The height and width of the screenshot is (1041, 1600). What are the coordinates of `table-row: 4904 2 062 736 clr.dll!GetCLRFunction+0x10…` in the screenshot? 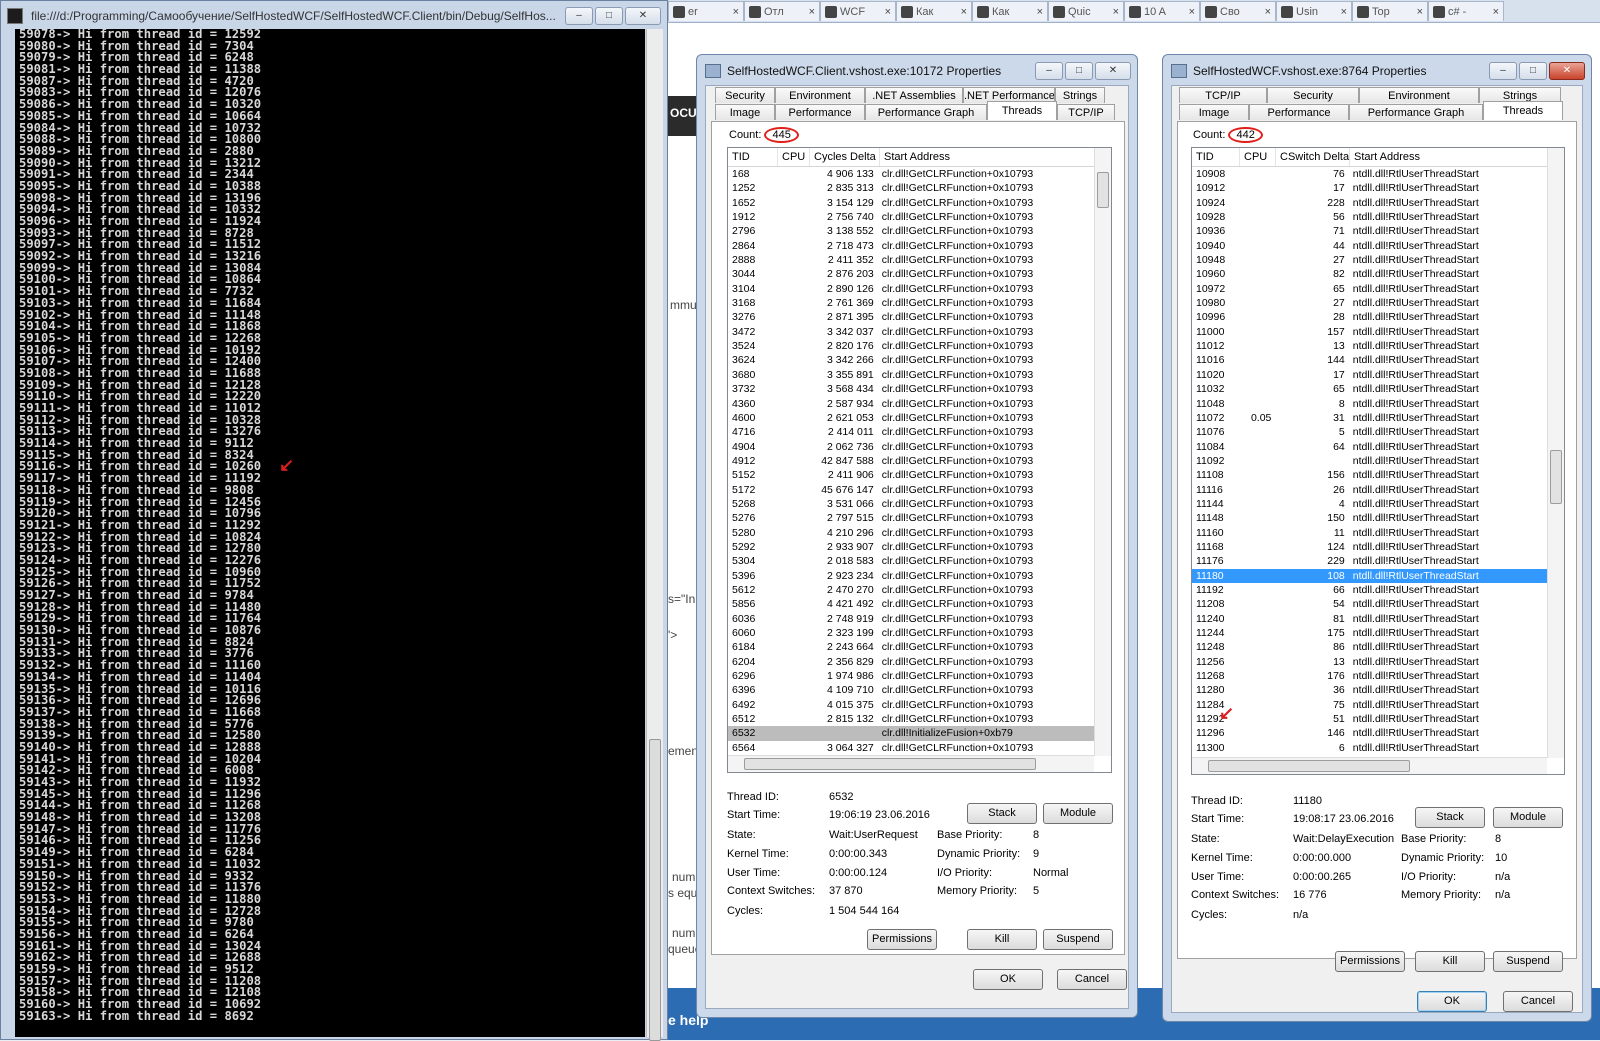 It's located at (911, 447).